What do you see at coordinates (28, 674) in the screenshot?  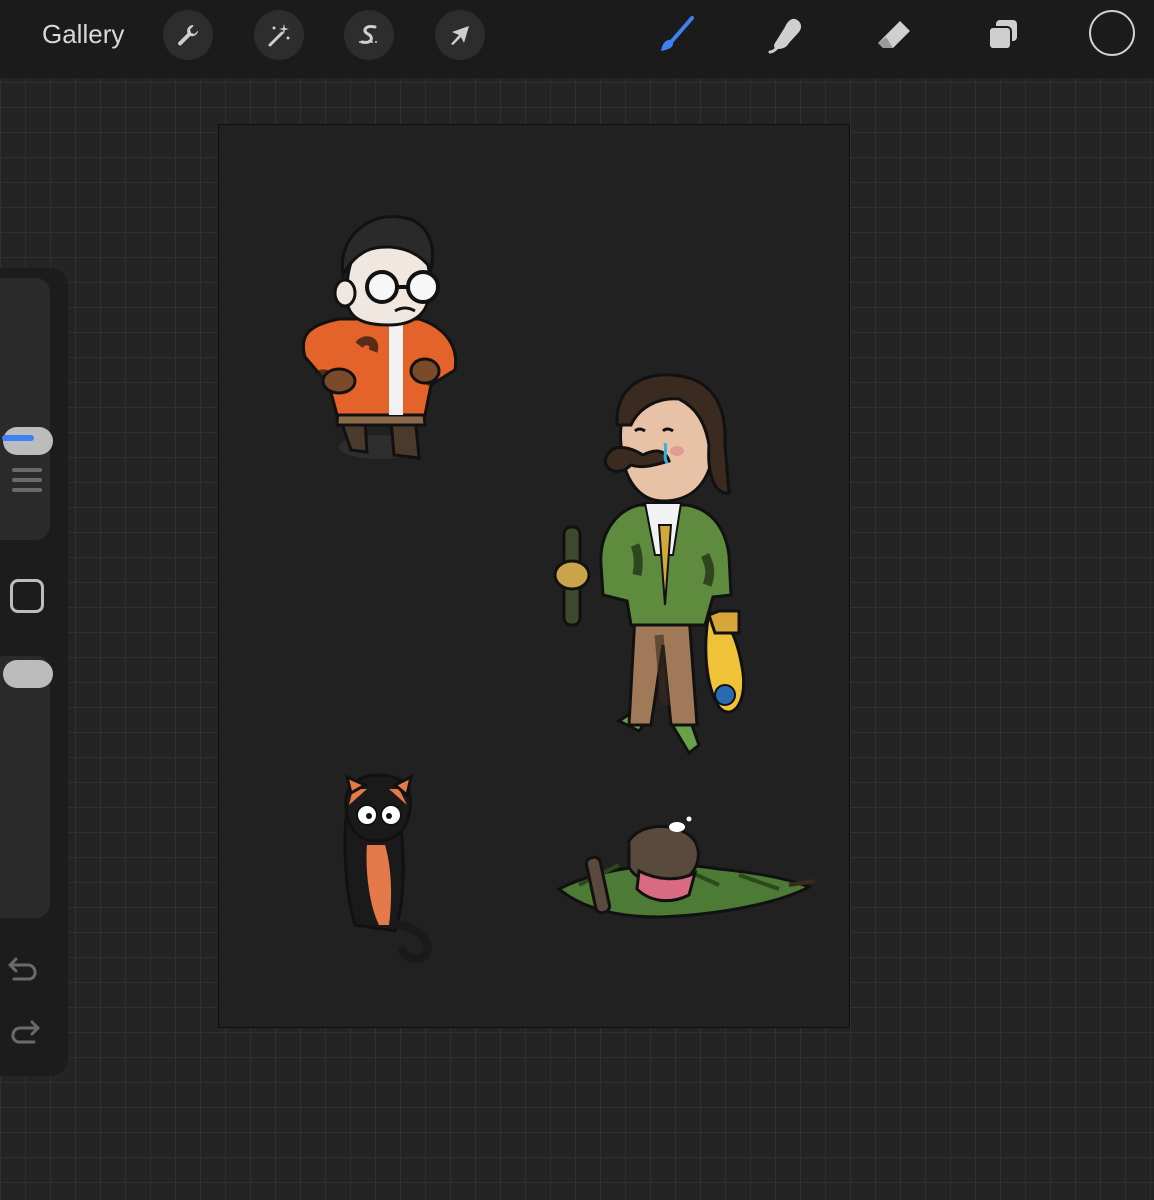 I see `opacity-slider-thumb` at bounding box center [28, 674].